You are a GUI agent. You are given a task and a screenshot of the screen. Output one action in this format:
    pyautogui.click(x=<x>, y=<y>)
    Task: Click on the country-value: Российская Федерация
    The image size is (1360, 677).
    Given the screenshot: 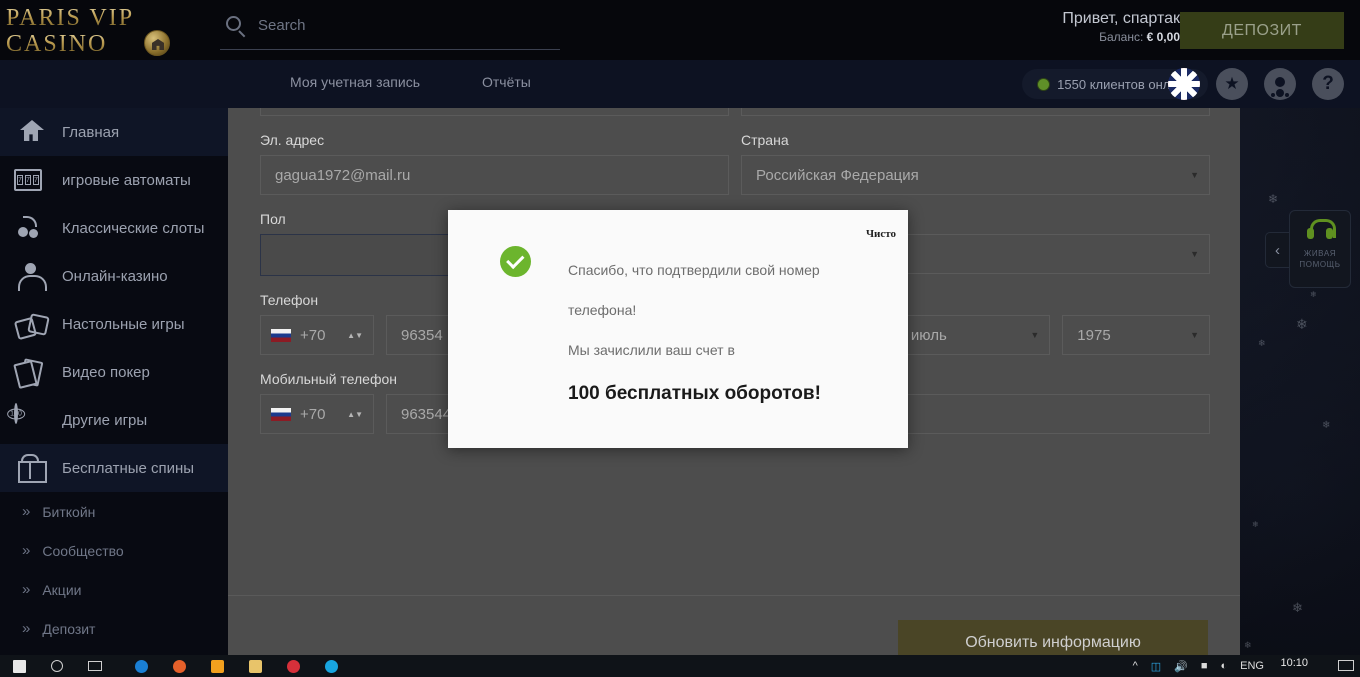 What is the action you would take?
    pyautogui.click(x=837, y=175)
    